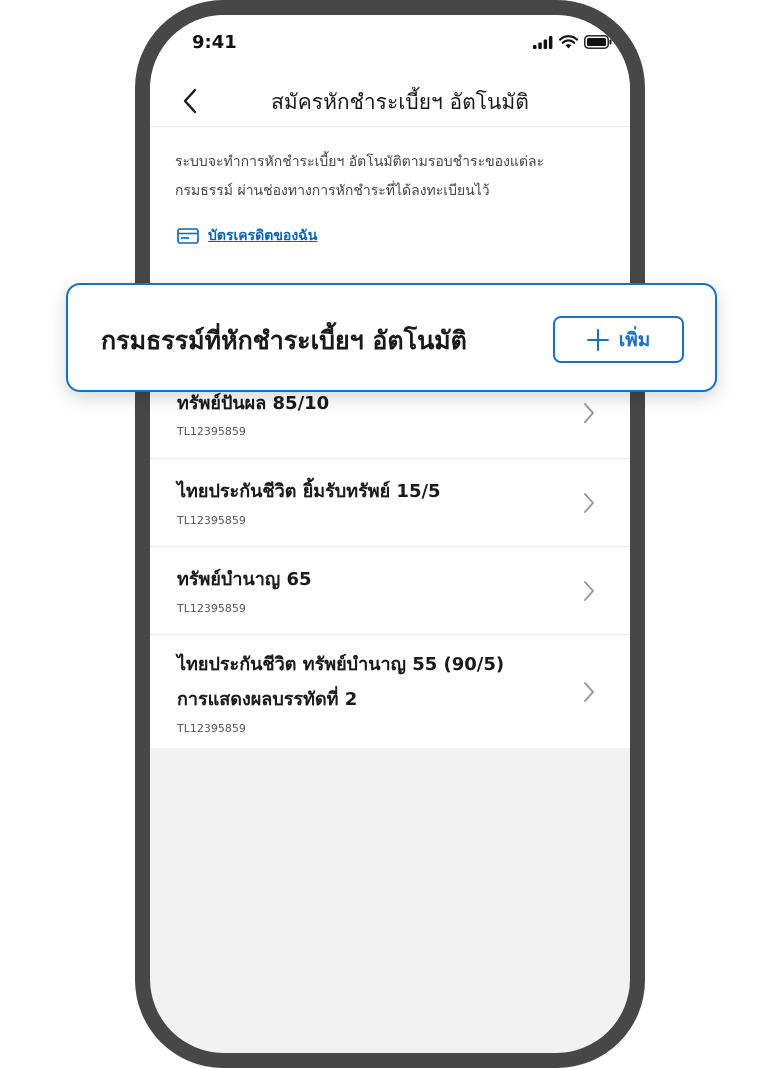 Image resolution: width=780 pixels, height=1068 pixels. Describe the element at coordinates (598, 42) in the screenshot. I see `battery-icon` at that location.